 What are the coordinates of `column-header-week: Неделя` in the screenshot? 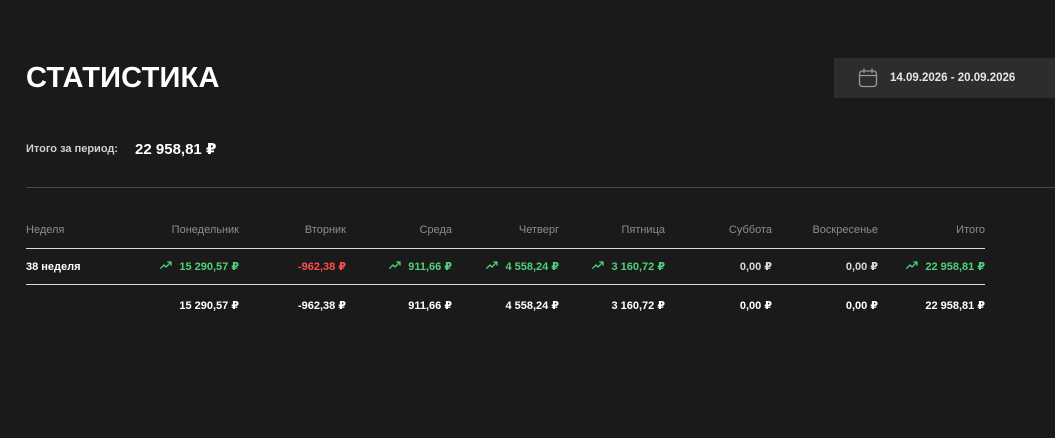 It's located at (70, 230).